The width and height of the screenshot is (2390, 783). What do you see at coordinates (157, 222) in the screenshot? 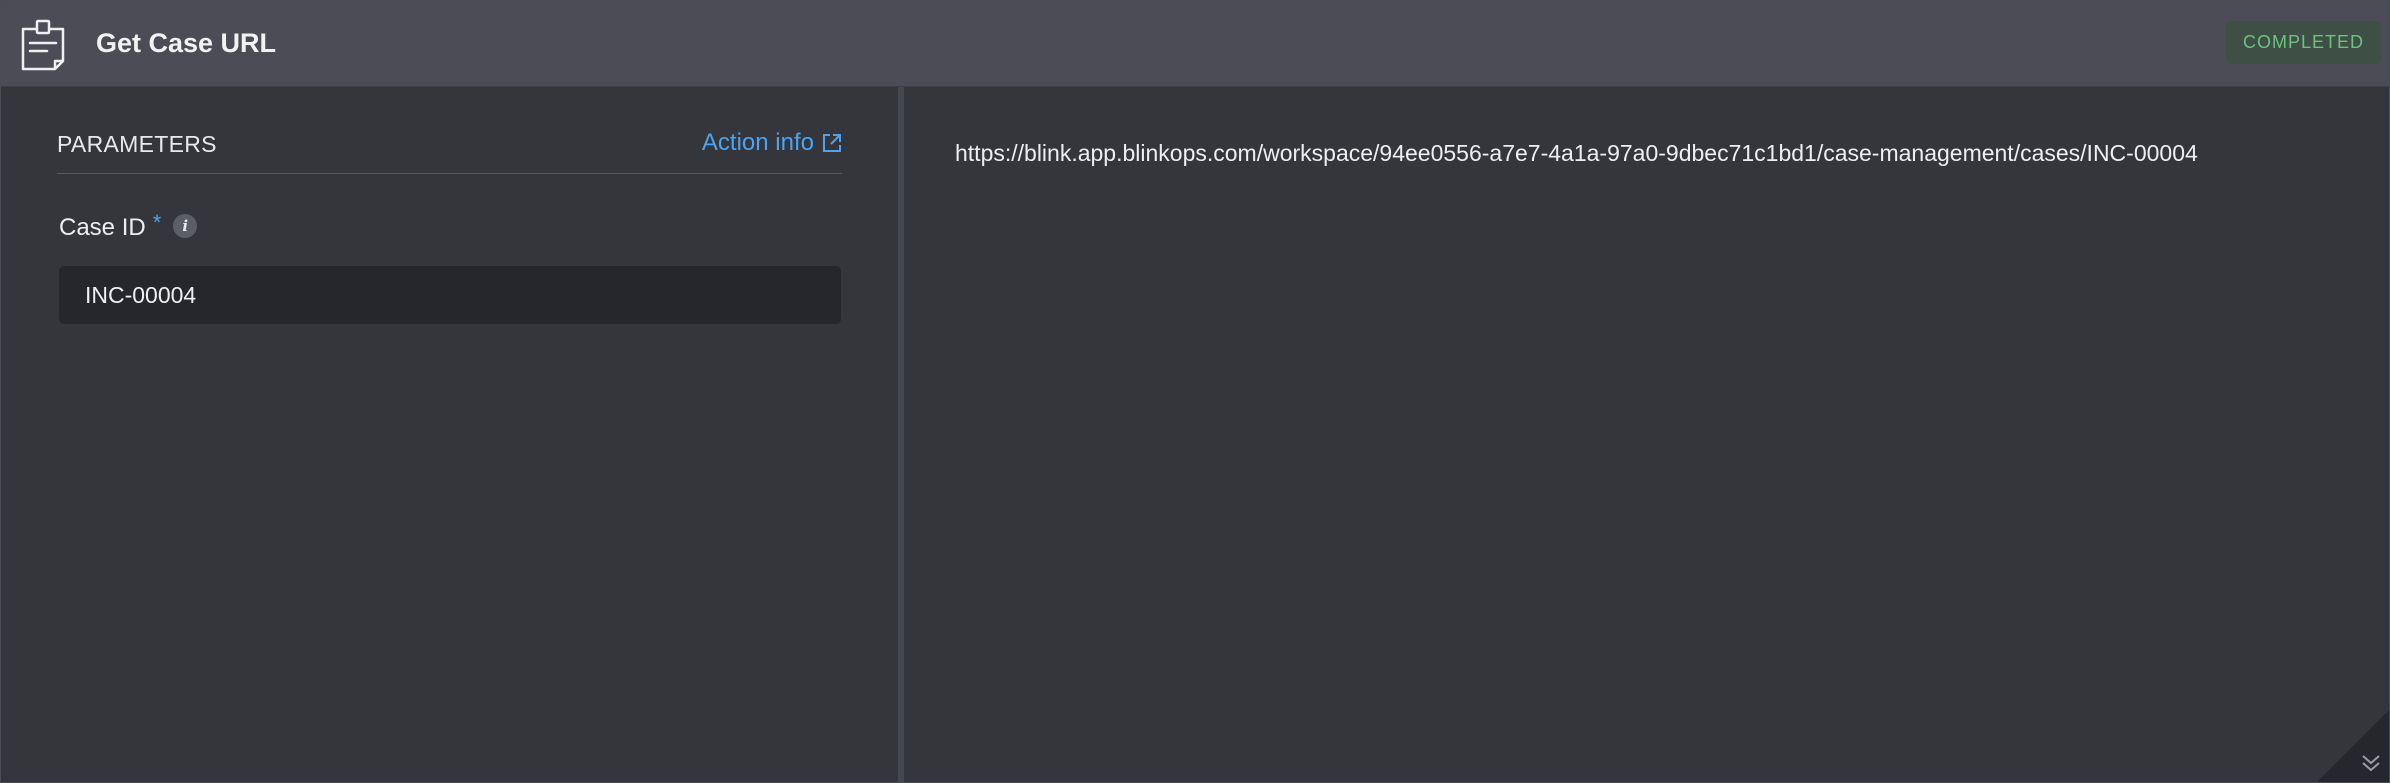
I see `required-marker: *` at bounding box center [157, 222].